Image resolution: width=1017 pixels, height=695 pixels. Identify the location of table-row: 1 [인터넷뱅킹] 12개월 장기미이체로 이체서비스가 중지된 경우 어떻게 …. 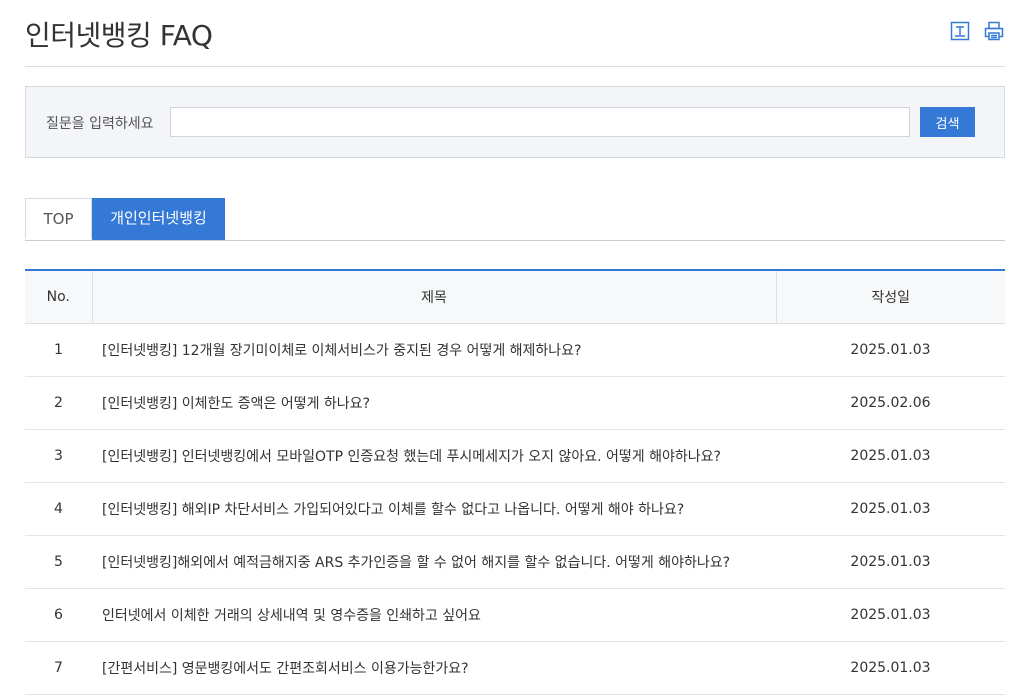
(515, 350).